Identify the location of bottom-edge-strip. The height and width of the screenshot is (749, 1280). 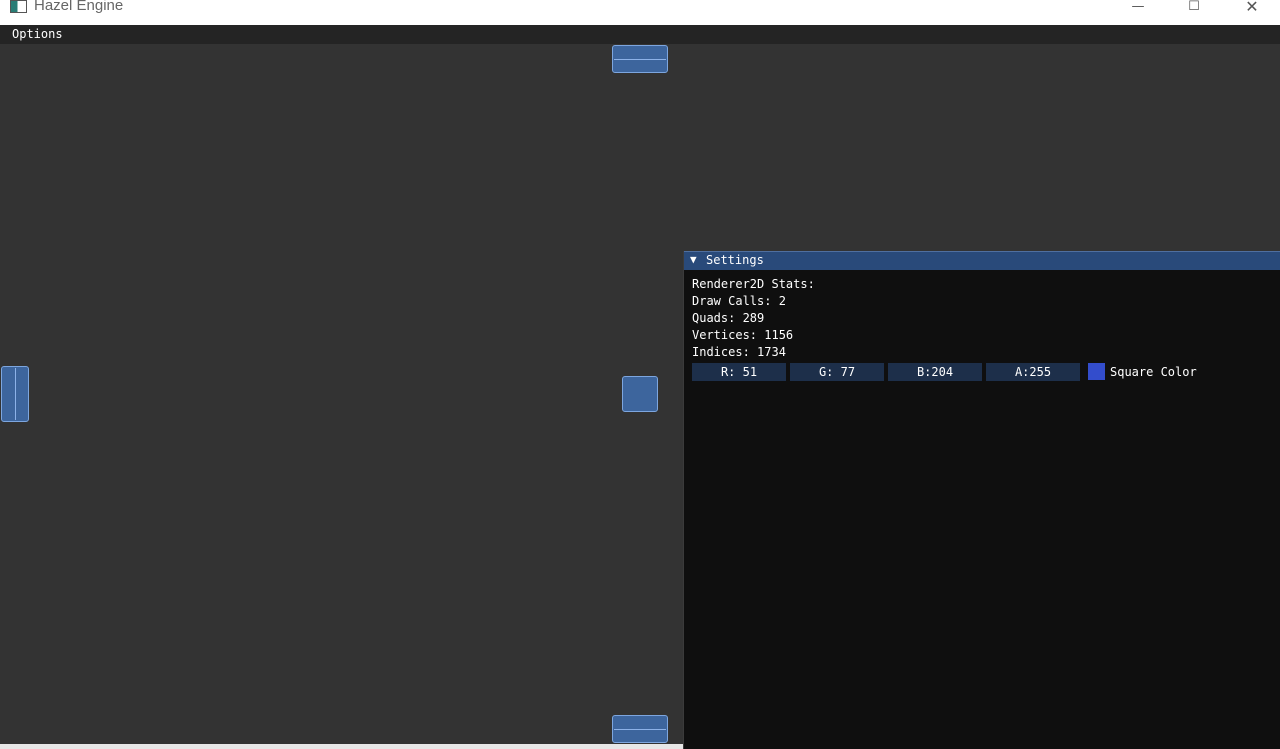
(342, 746).